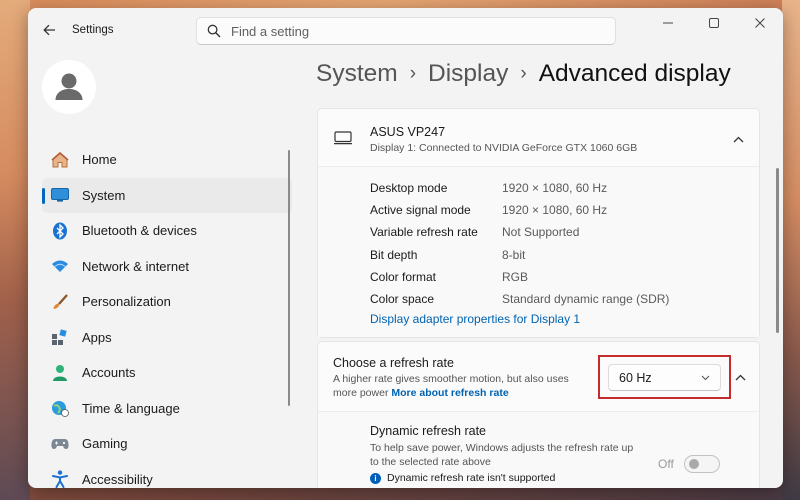  What do you see at coordinates (93, 30) in the screenshot?
I see `app-title: Settings` at bounding box center [93, 30].